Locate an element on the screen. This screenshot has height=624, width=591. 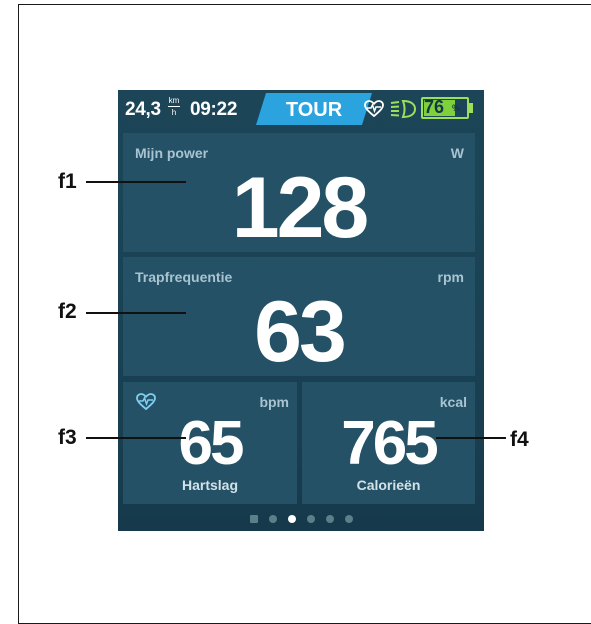
heart-rate-value: 65 is located at coordinates (211, 443).